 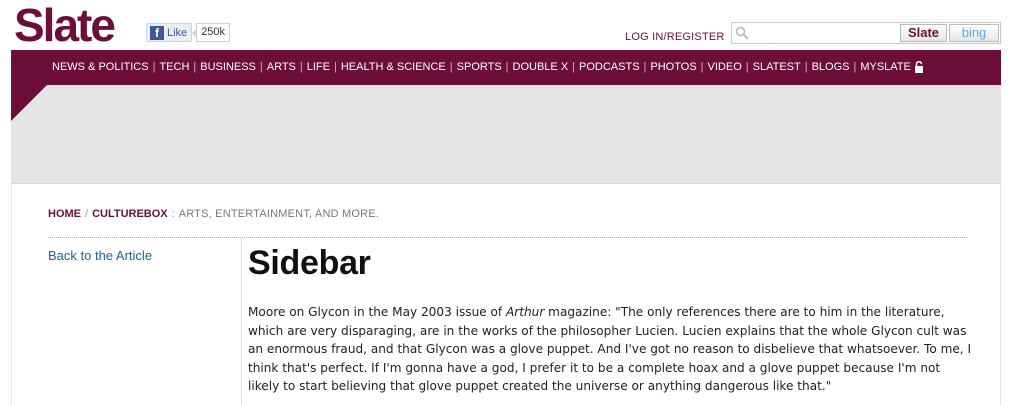 I want to click on nav-item-health-science: HEALTH & SCIENCE, so click(x=393, y=67).